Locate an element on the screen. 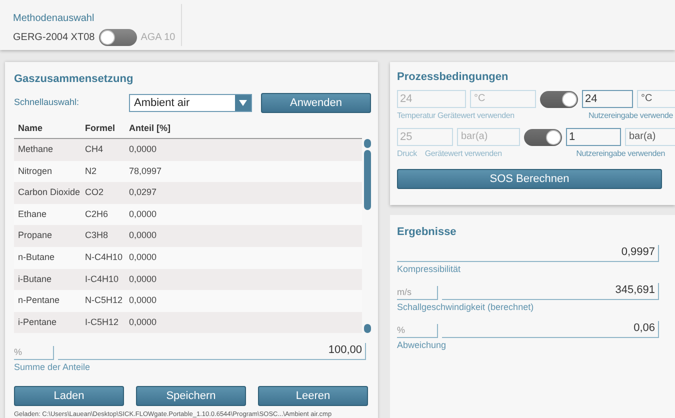 The image size is (675, 418). device-value-field: 25 is located at coordinates (425, 137).